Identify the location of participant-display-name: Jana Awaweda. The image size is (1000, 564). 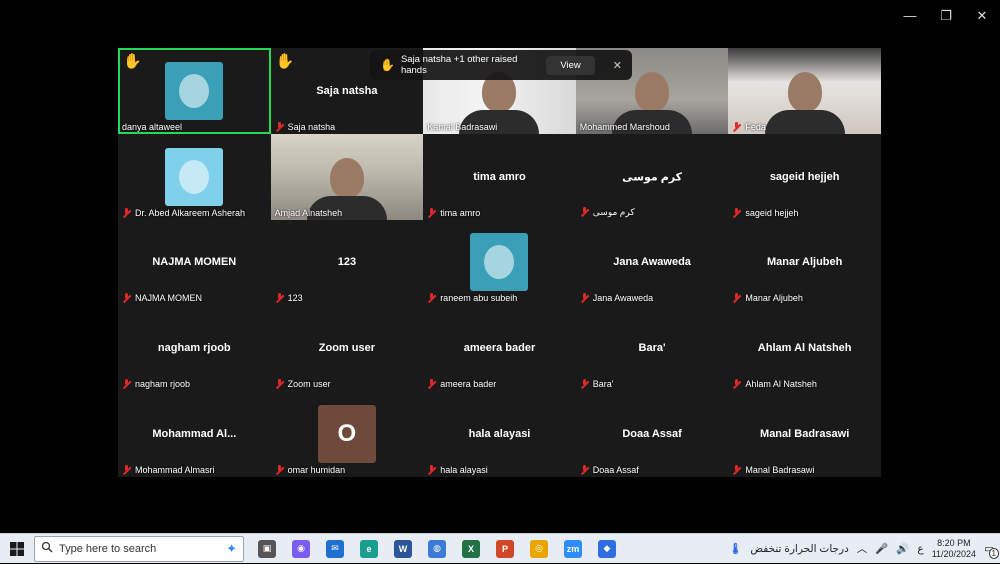
(652, 262).